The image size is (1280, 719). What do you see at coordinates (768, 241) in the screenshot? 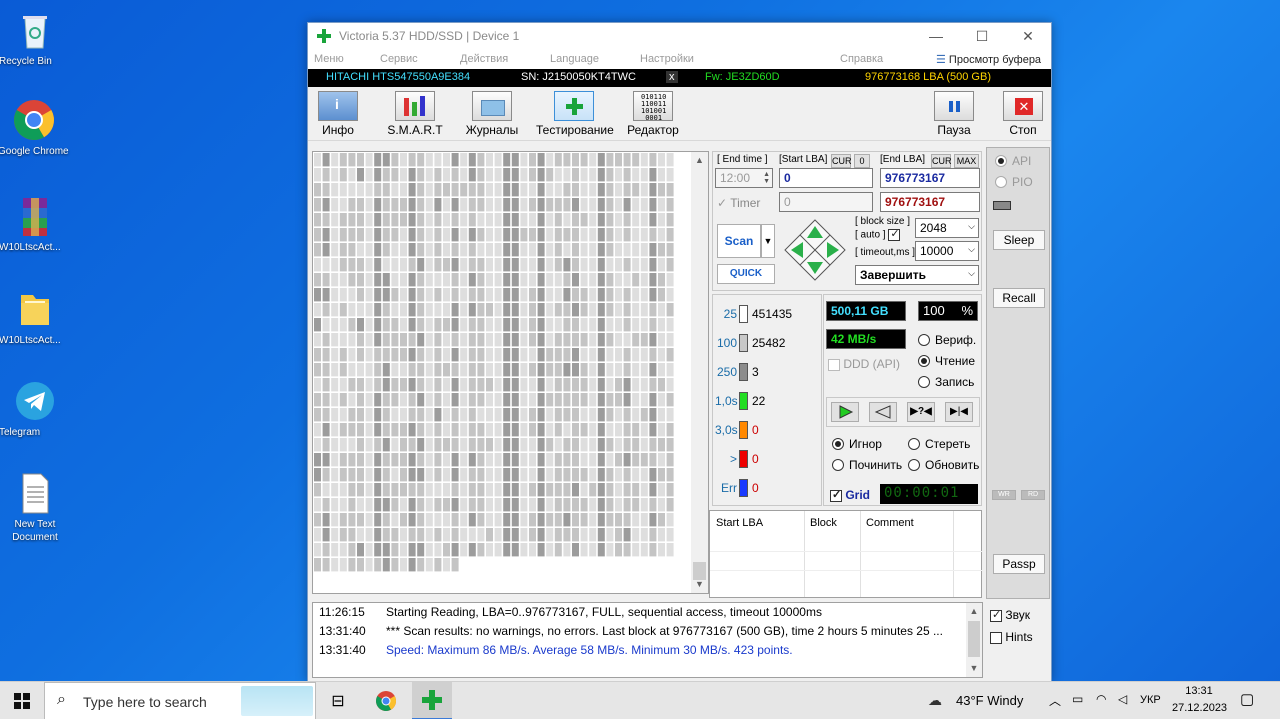
I see `scan-dropdown-icon: ▼` at bounding box center [768, 241].